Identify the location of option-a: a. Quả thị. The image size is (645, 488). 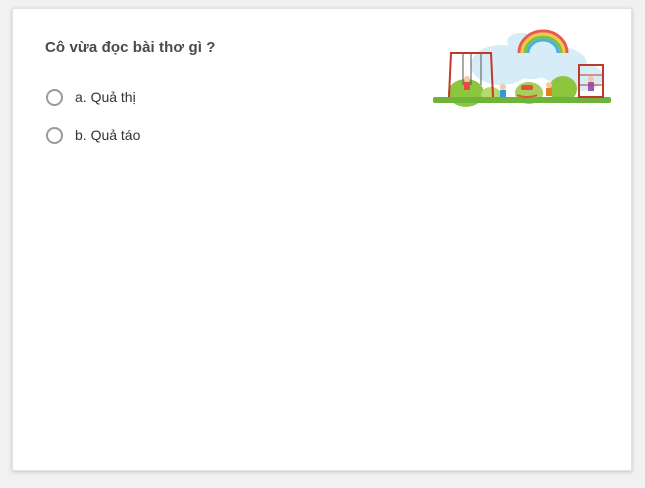
(91, 97).